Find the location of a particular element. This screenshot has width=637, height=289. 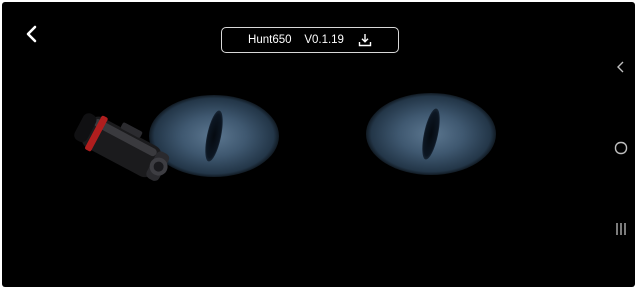

device-name: Hunt650 is located at coordinates (270, 40).